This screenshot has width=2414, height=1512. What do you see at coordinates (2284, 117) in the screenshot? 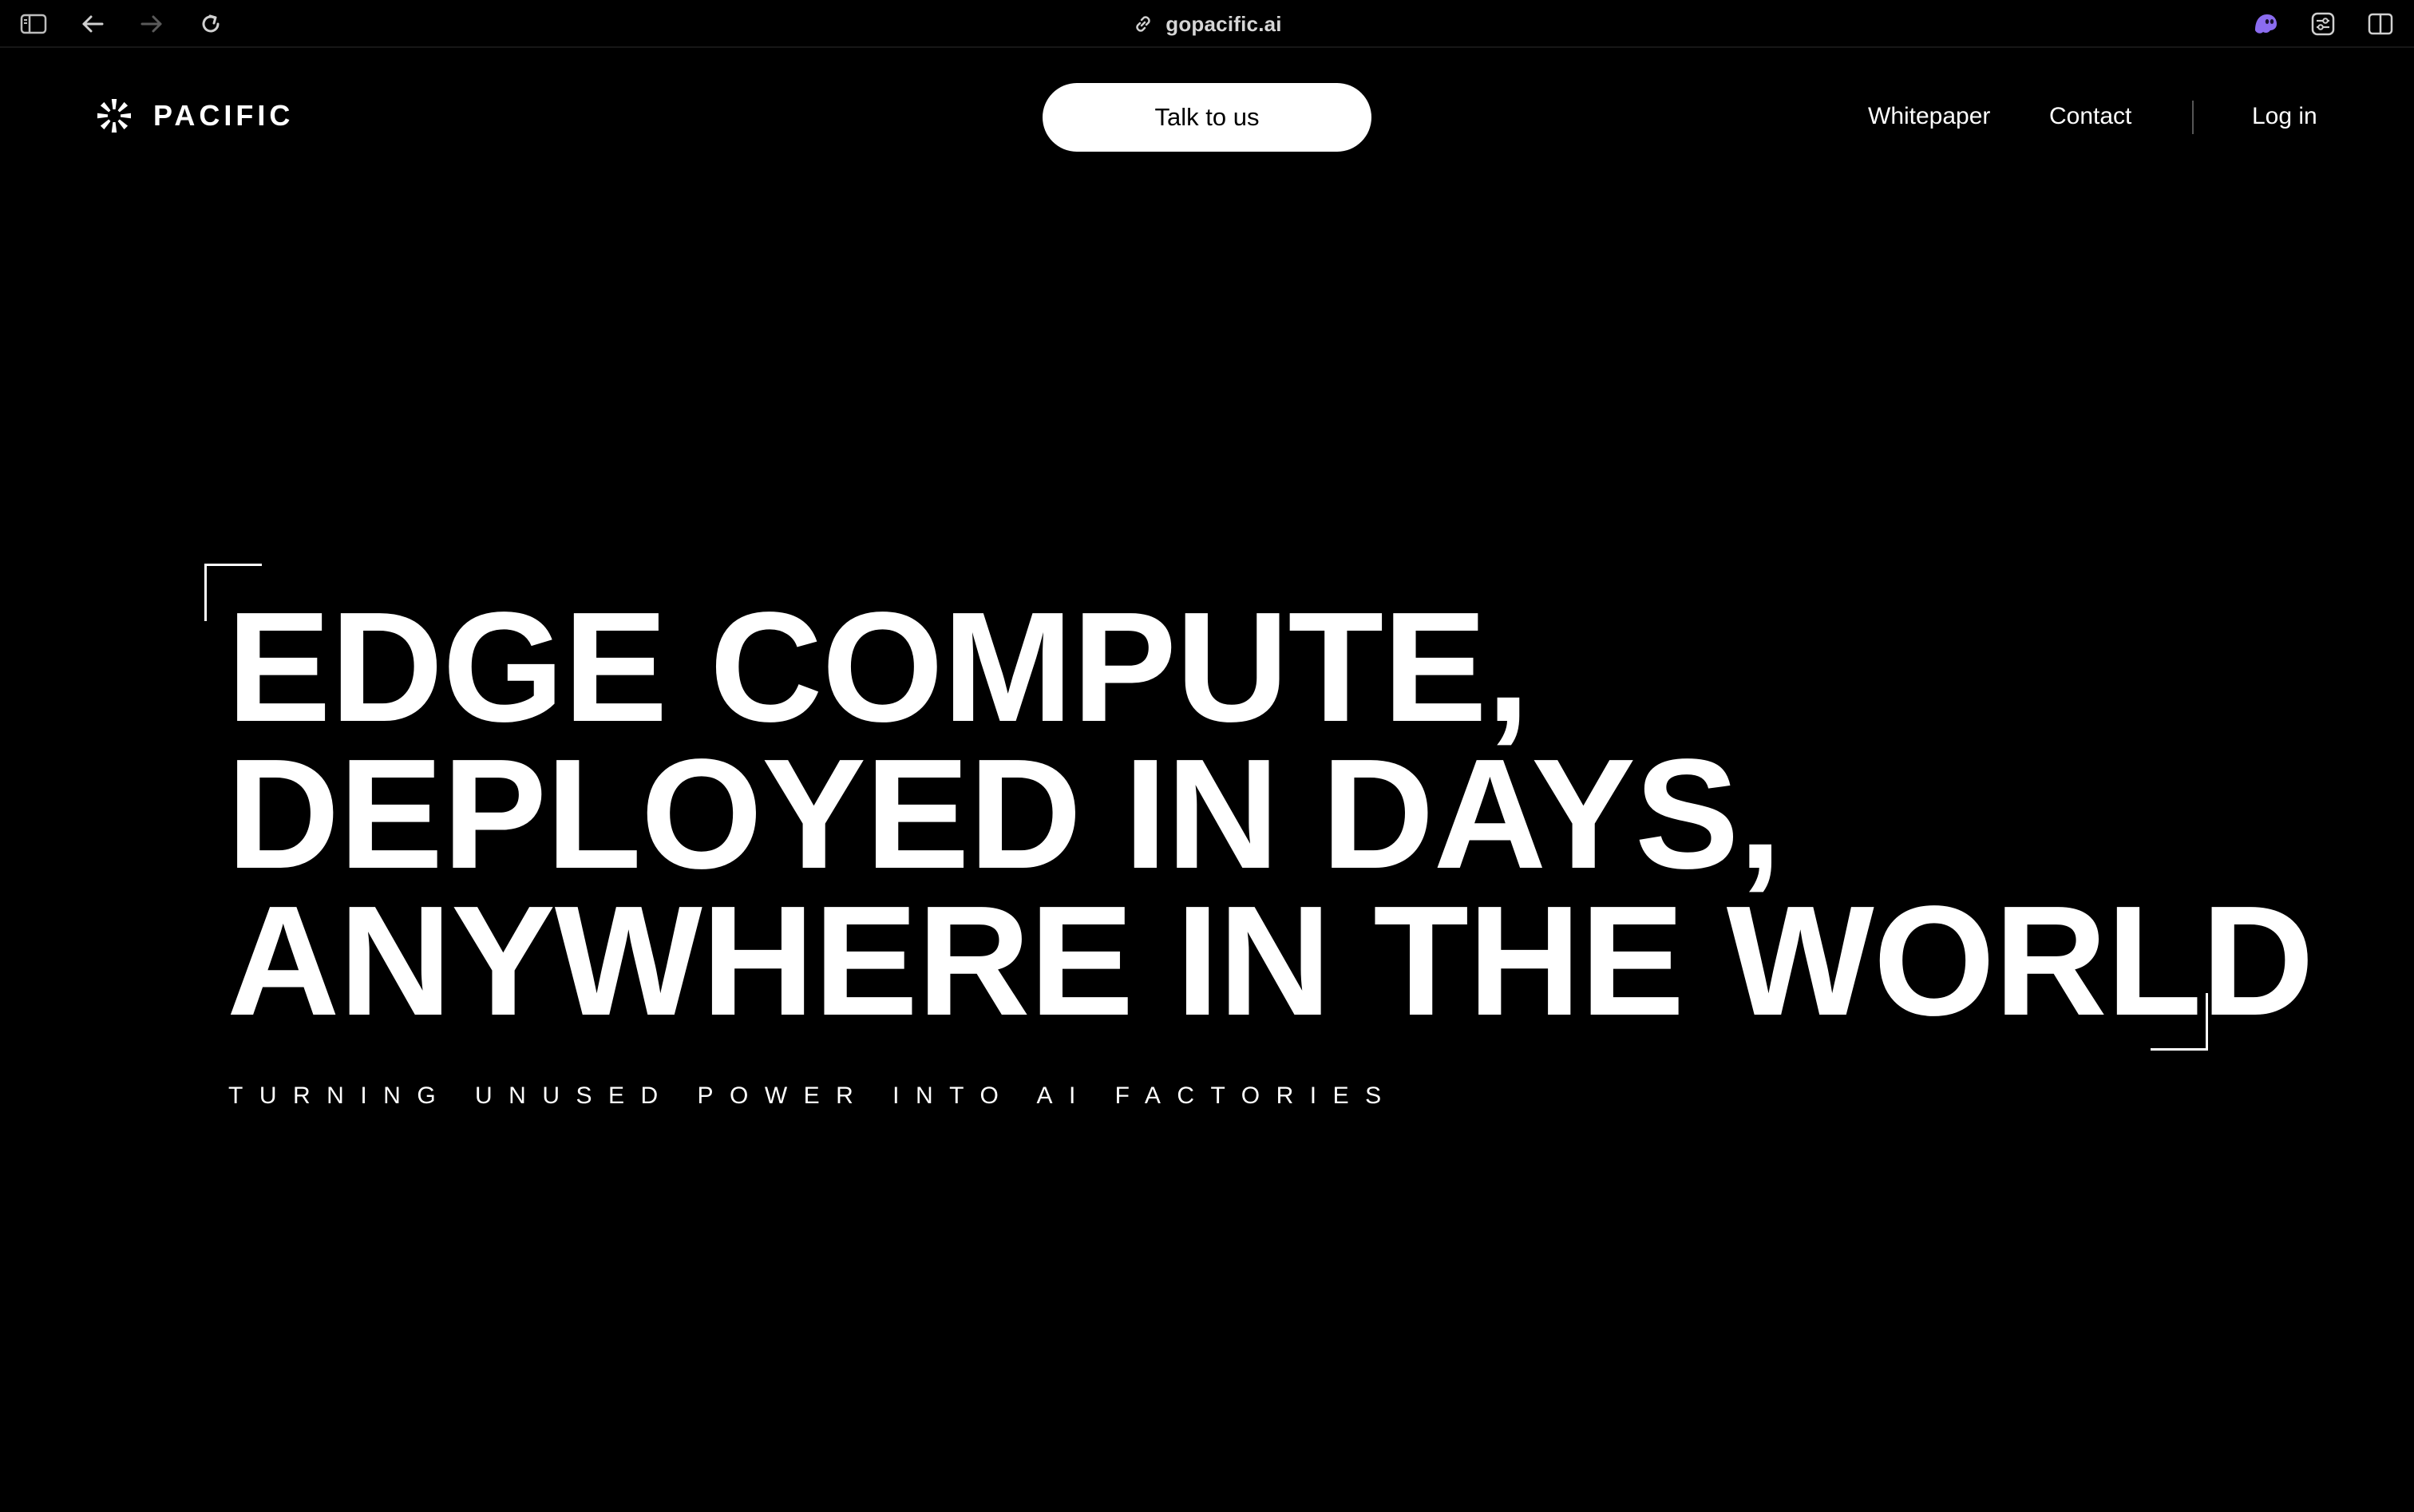
I see `nav-login-link: Log in` at bounding box center [2284, 117].